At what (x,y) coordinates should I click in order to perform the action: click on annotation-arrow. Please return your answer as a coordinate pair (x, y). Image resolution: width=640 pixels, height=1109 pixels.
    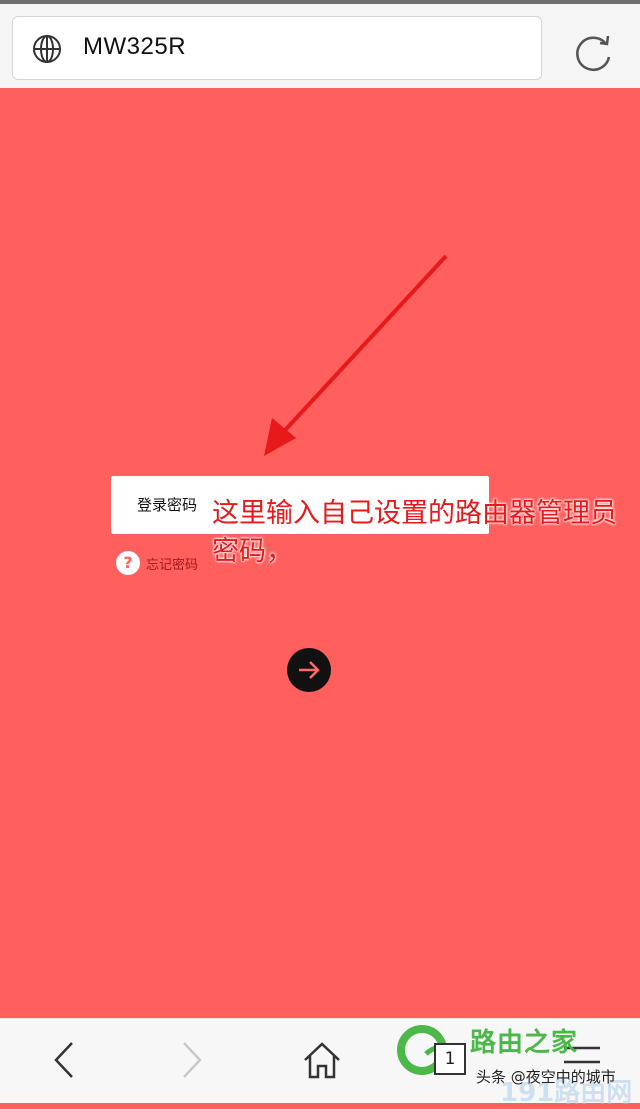
    Looking at the image, I should click on (356, 355).